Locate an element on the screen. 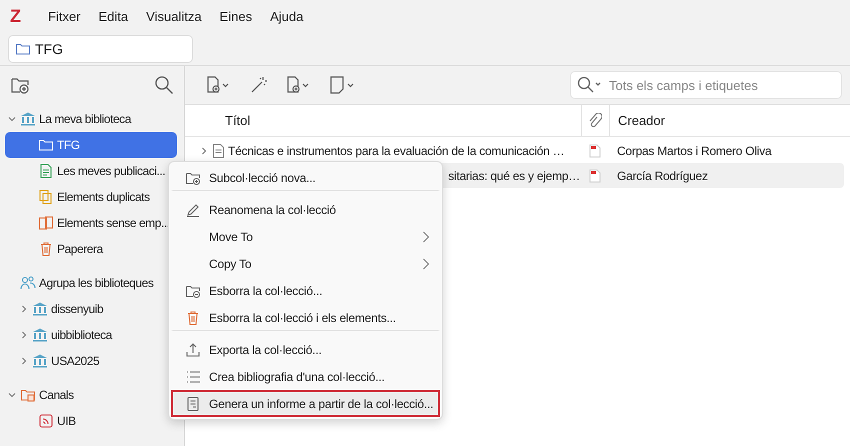 This screenshot has height=446, width=850. menu-item: Edita is located at coordinates (113, 16).